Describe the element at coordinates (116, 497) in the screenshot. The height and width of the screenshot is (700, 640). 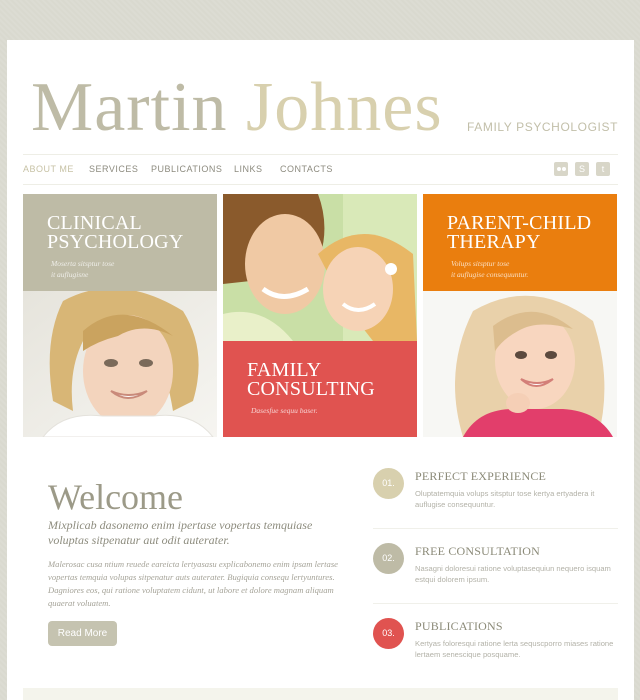
I see `welcome-heading: Welcome` at that location.